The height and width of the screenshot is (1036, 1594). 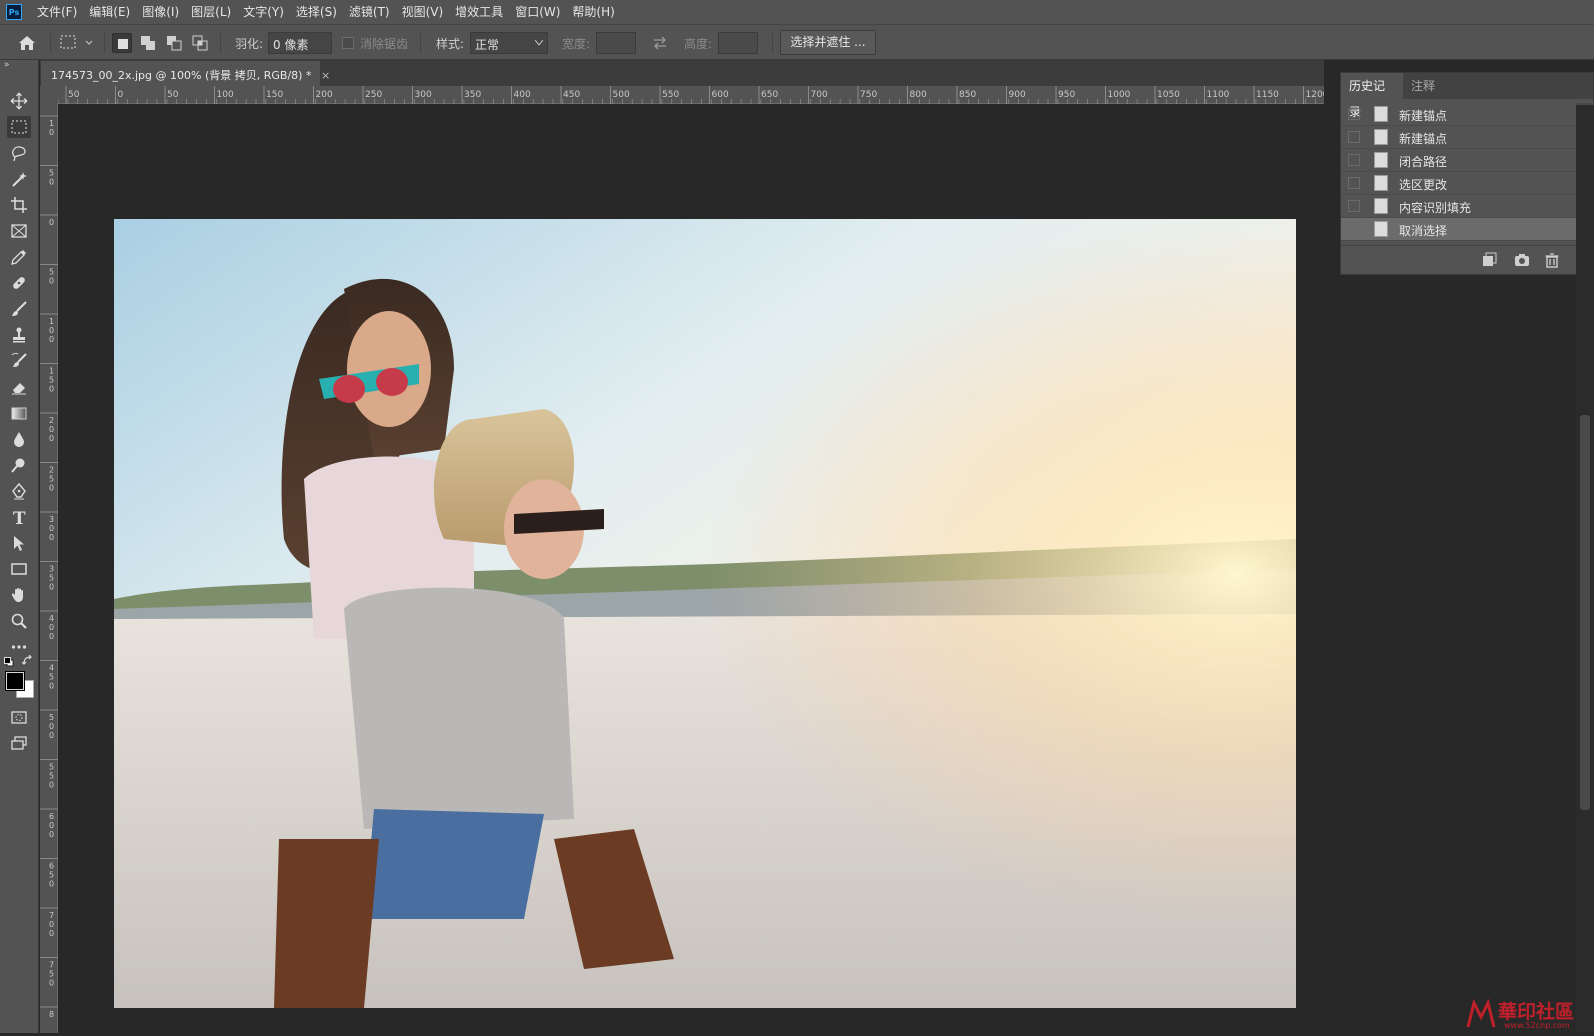 What do you see at coordinates (211, 12) in the screenshot?
I see `menu-item: 图层(L)` at bounding box center [211, 12].